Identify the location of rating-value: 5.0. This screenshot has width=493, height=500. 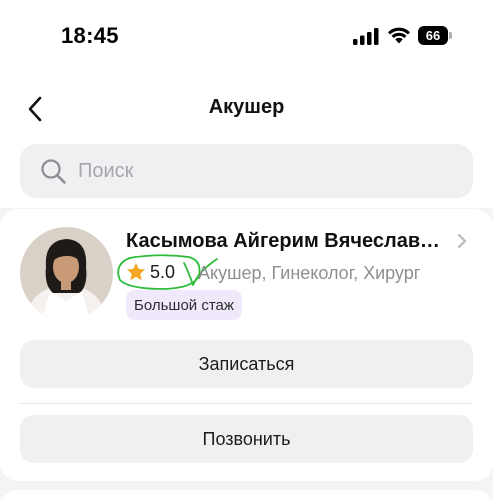
(163, 272).